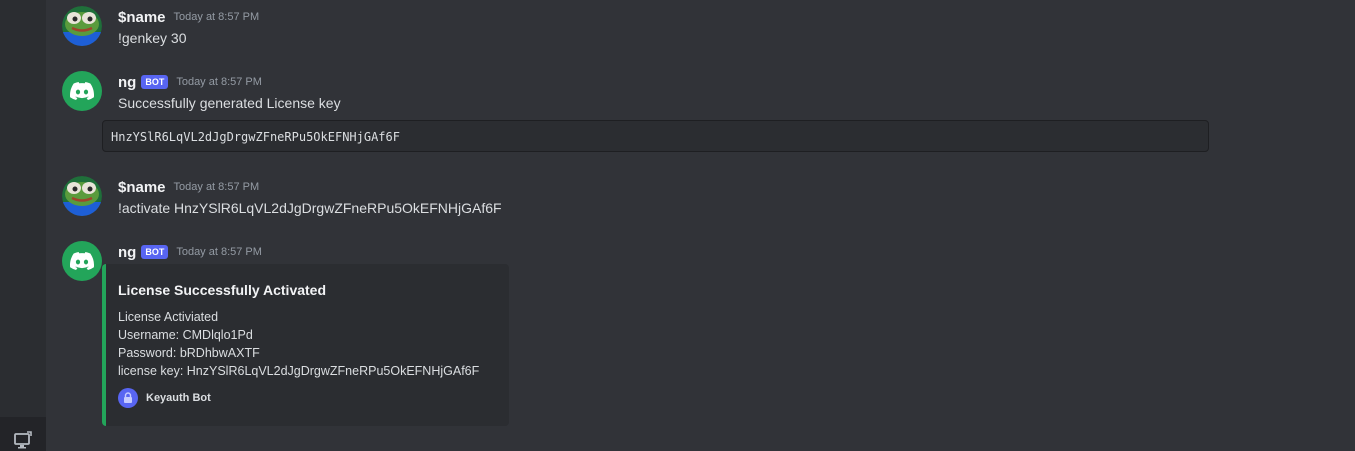 The width and height of the screenshot is (1355, 451). What do you see at coordinates (23, 440) in the screenshot?
I see `monitor-icon` at bounding box center [23, 440].